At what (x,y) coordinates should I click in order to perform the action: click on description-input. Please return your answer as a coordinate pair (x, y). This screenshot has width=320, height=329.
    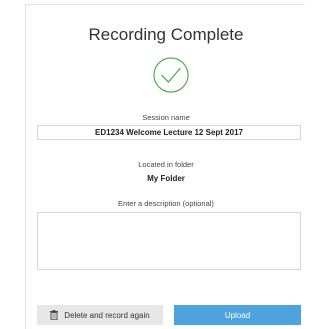
    Looking at the image, I should click on (169, 241).